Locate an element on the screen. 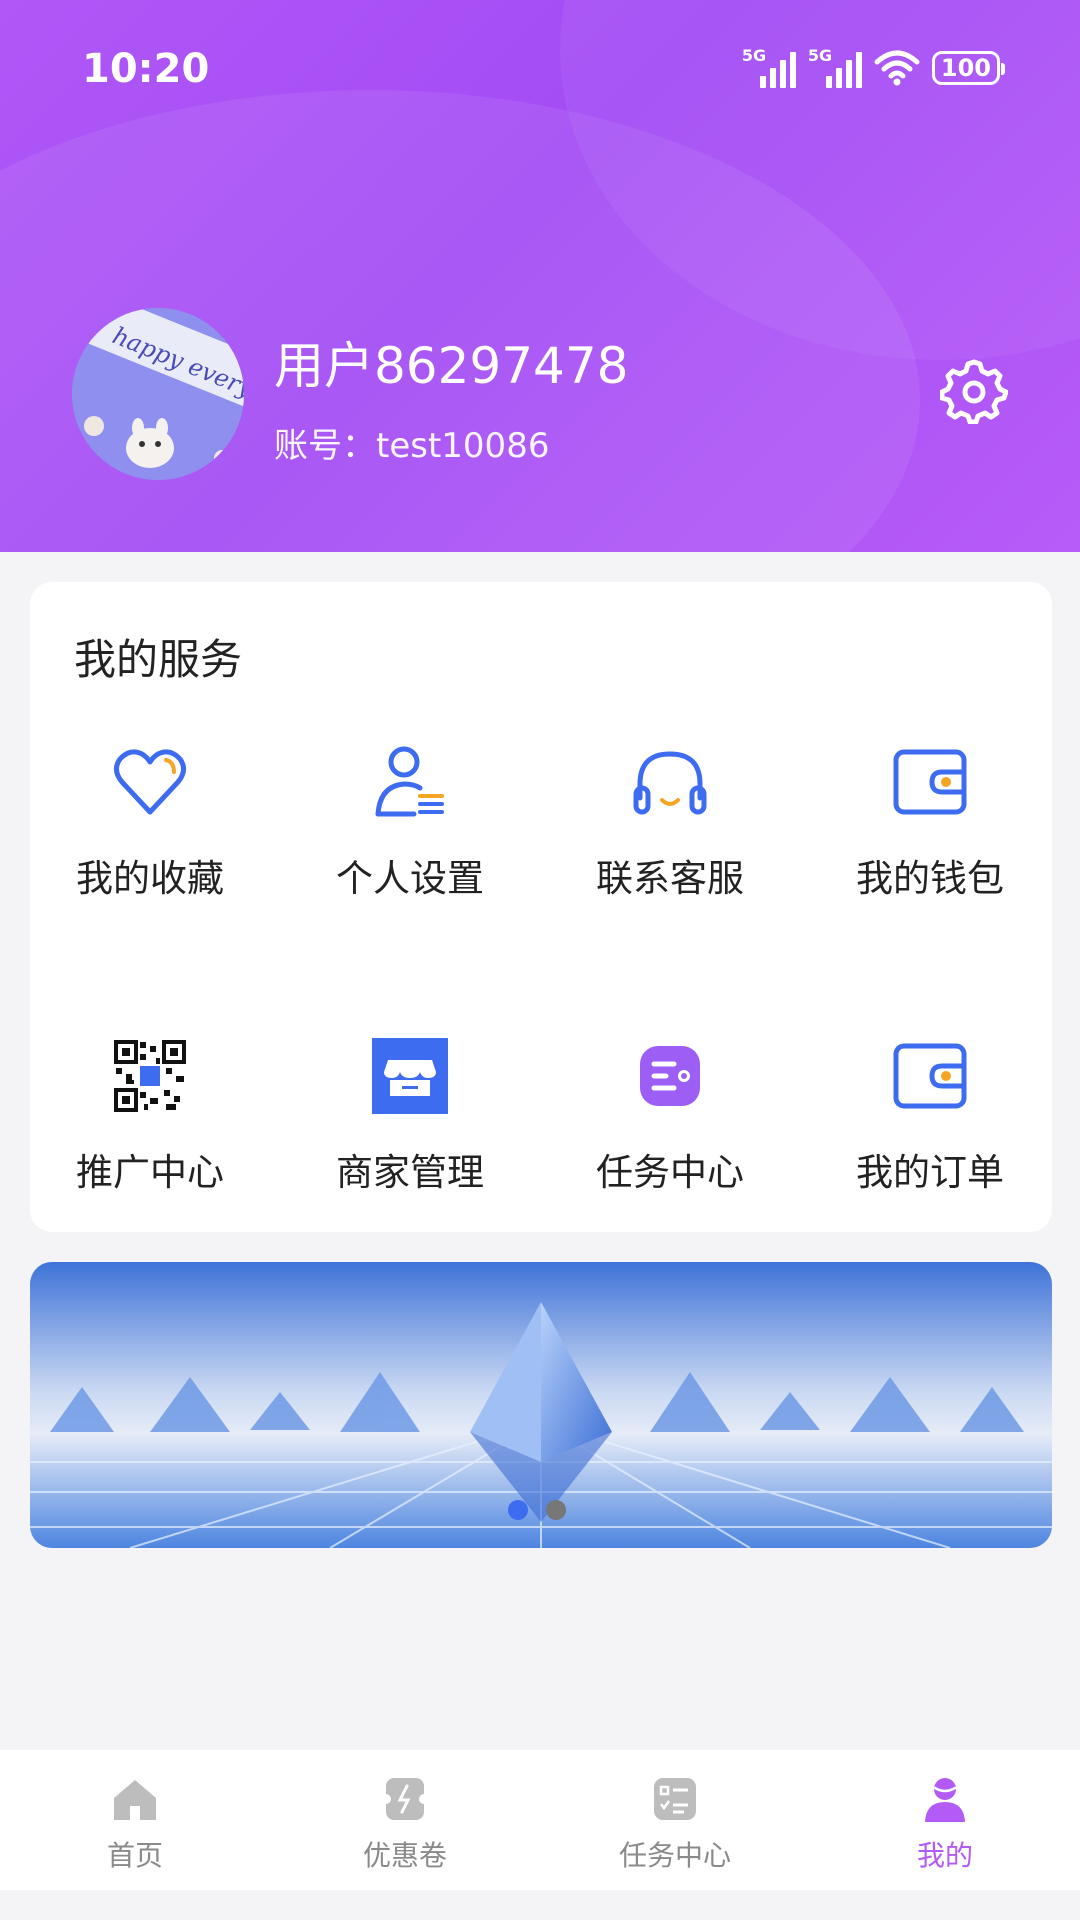 This screenshot has height=1920, width=1080. user-settings-icon is located at coordinates (409, 781).